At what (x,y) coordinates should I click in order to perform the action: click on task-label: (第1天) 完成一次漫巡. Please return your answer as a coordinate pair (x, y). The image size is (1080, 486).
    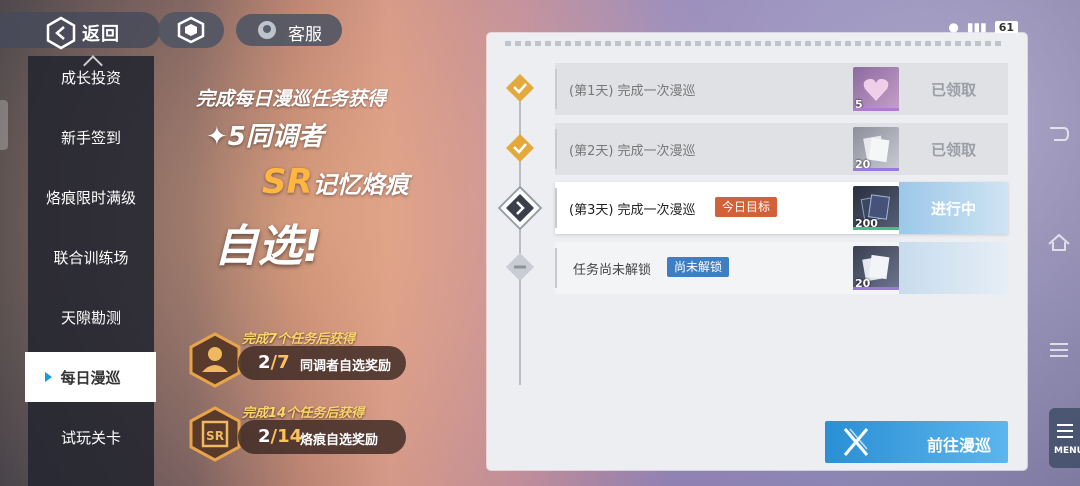
    Looking at the image, I should click on (632, 91).